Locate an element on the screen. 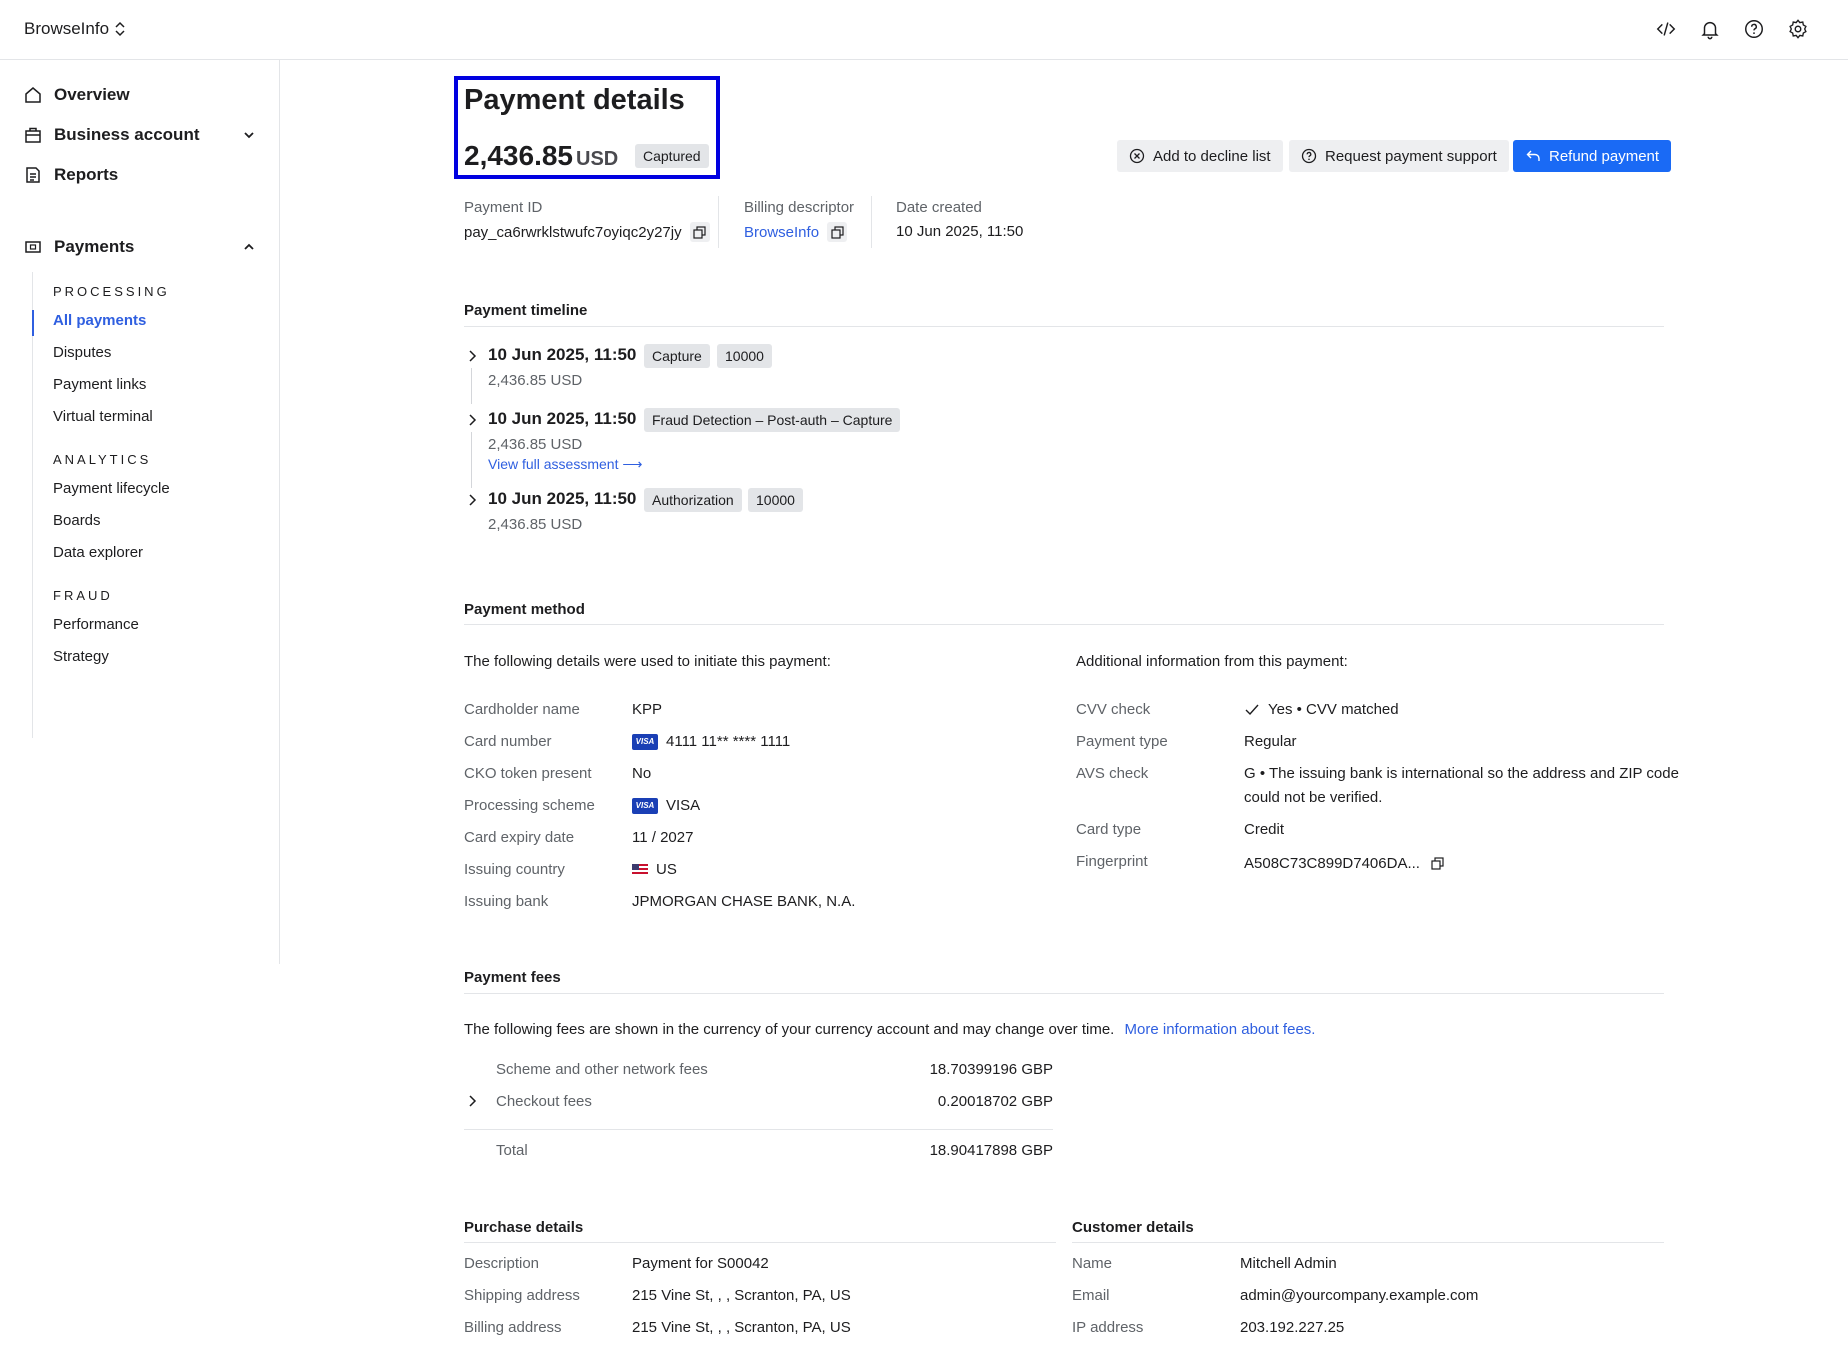  page-title: Payment details is located at coordinates (574, 100).